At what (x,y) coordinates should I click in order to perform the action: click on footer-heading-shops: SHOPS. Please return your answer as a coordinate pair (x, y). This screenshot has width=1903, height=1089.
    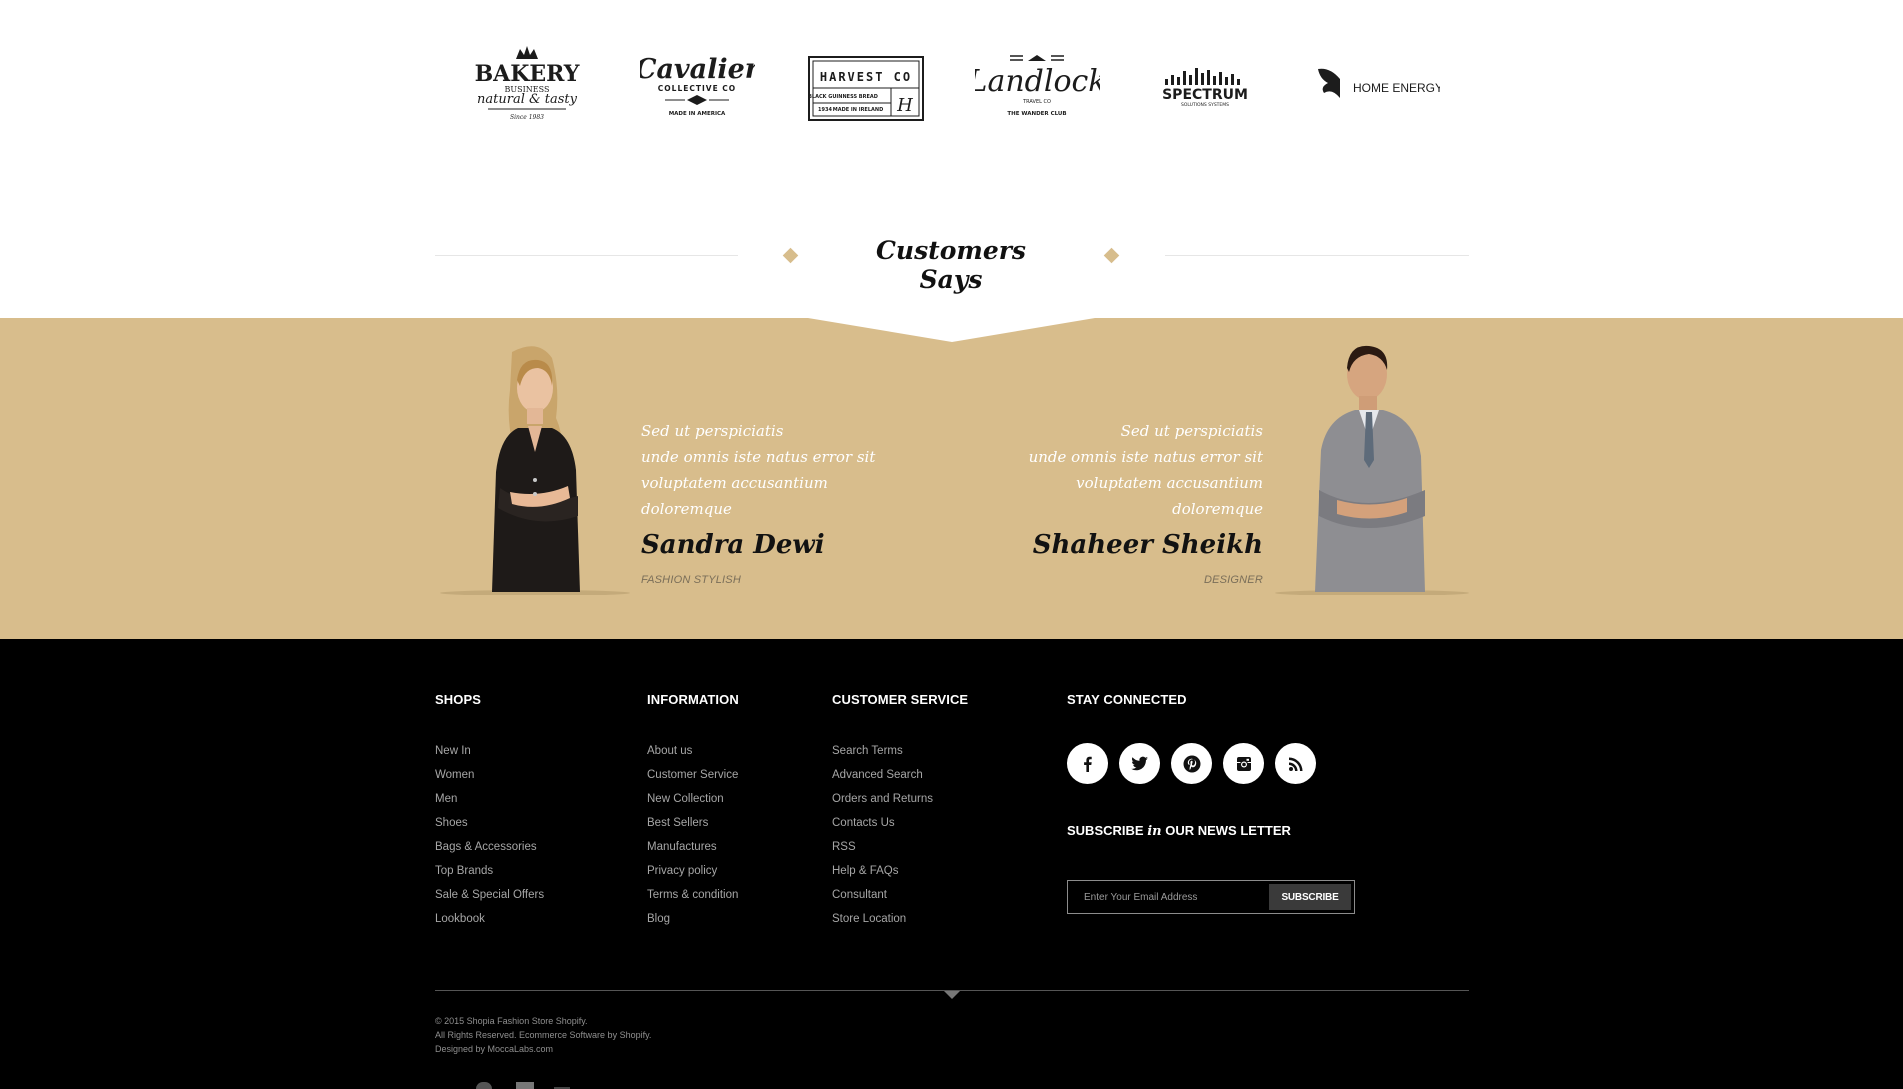
    Looking at the image, I should click on (458, 699).